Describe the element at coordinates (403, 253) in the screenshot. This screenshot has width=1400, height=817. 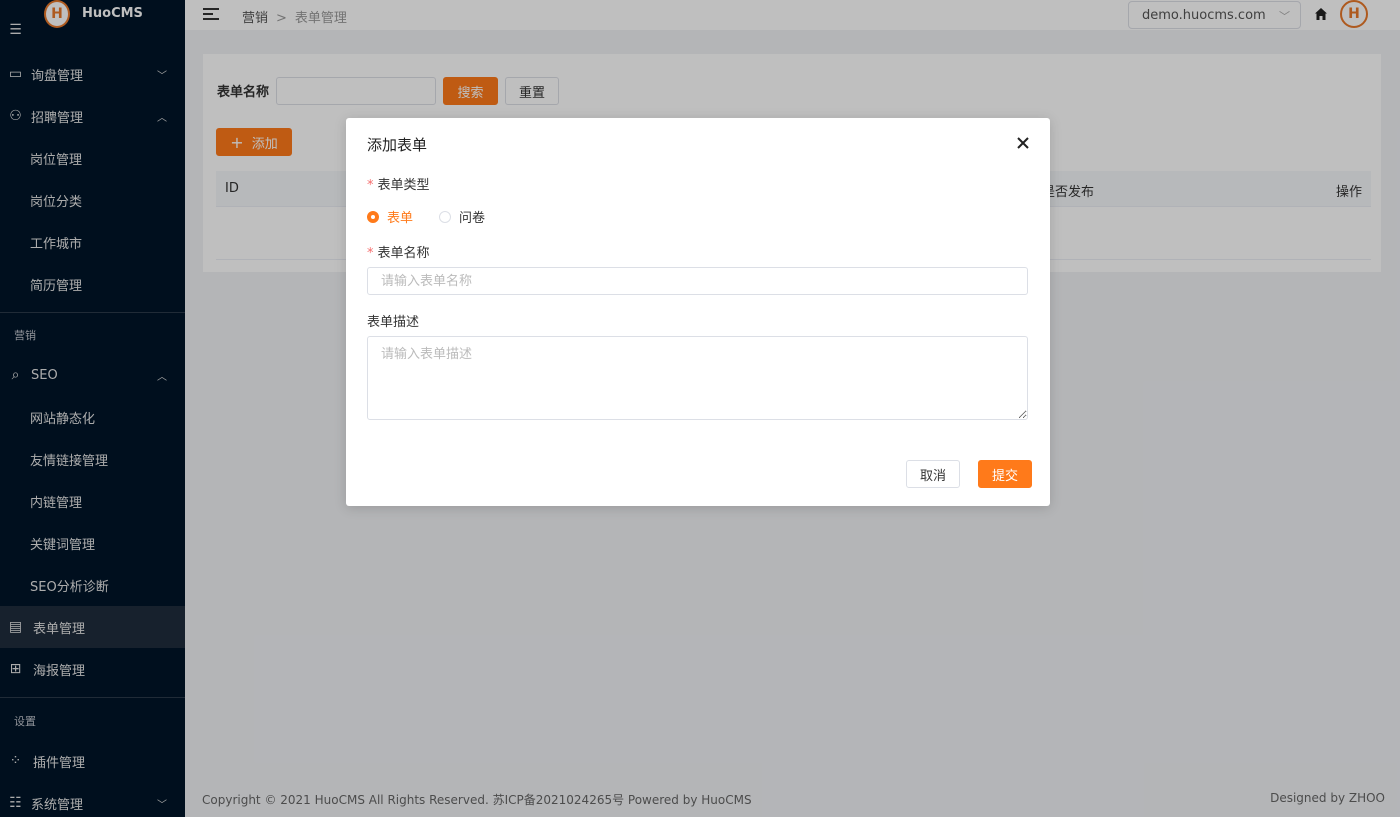
I see `form-name-label-text: 表单名称` at that location.